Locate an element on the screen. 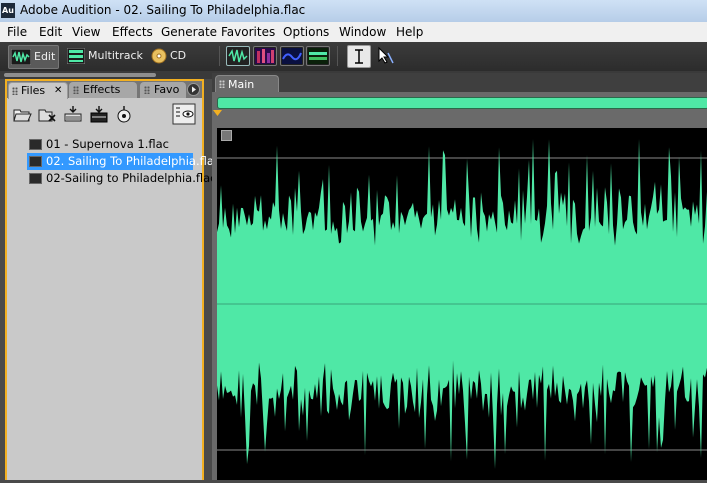 This screenshot has height=483, width=707. time-selection-tool is located at coordinates (359, 56).